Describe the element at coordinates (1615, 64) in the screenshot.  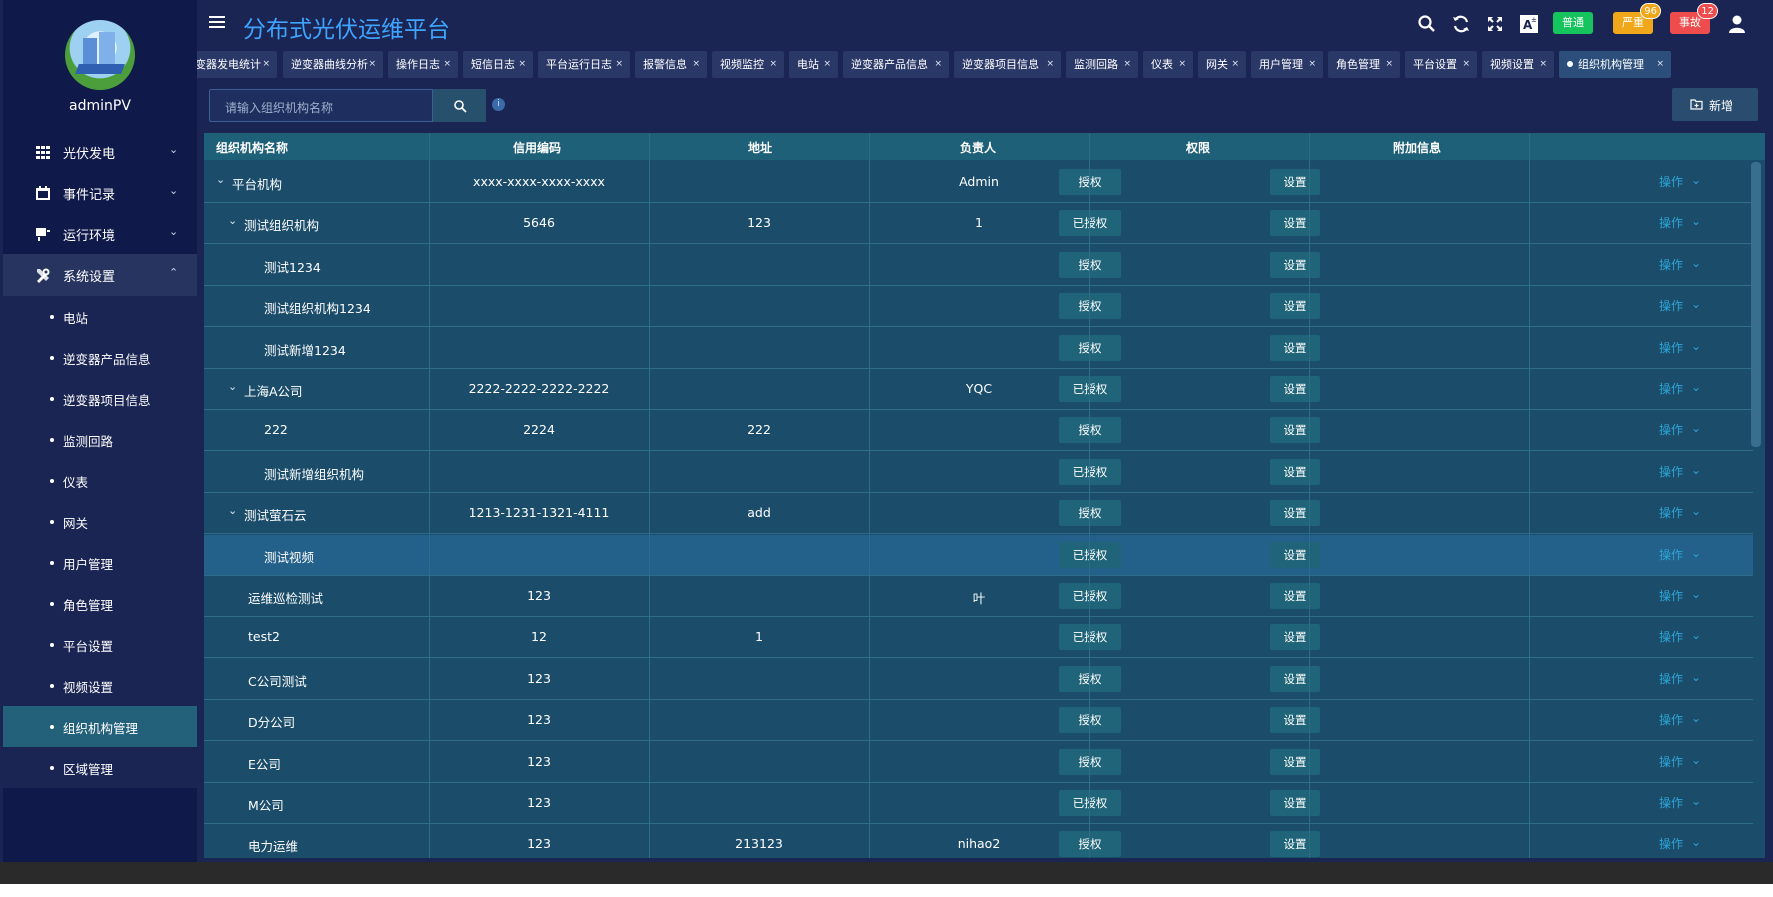
I see `tab-item-active: 组织机构管理 ×` at that location.